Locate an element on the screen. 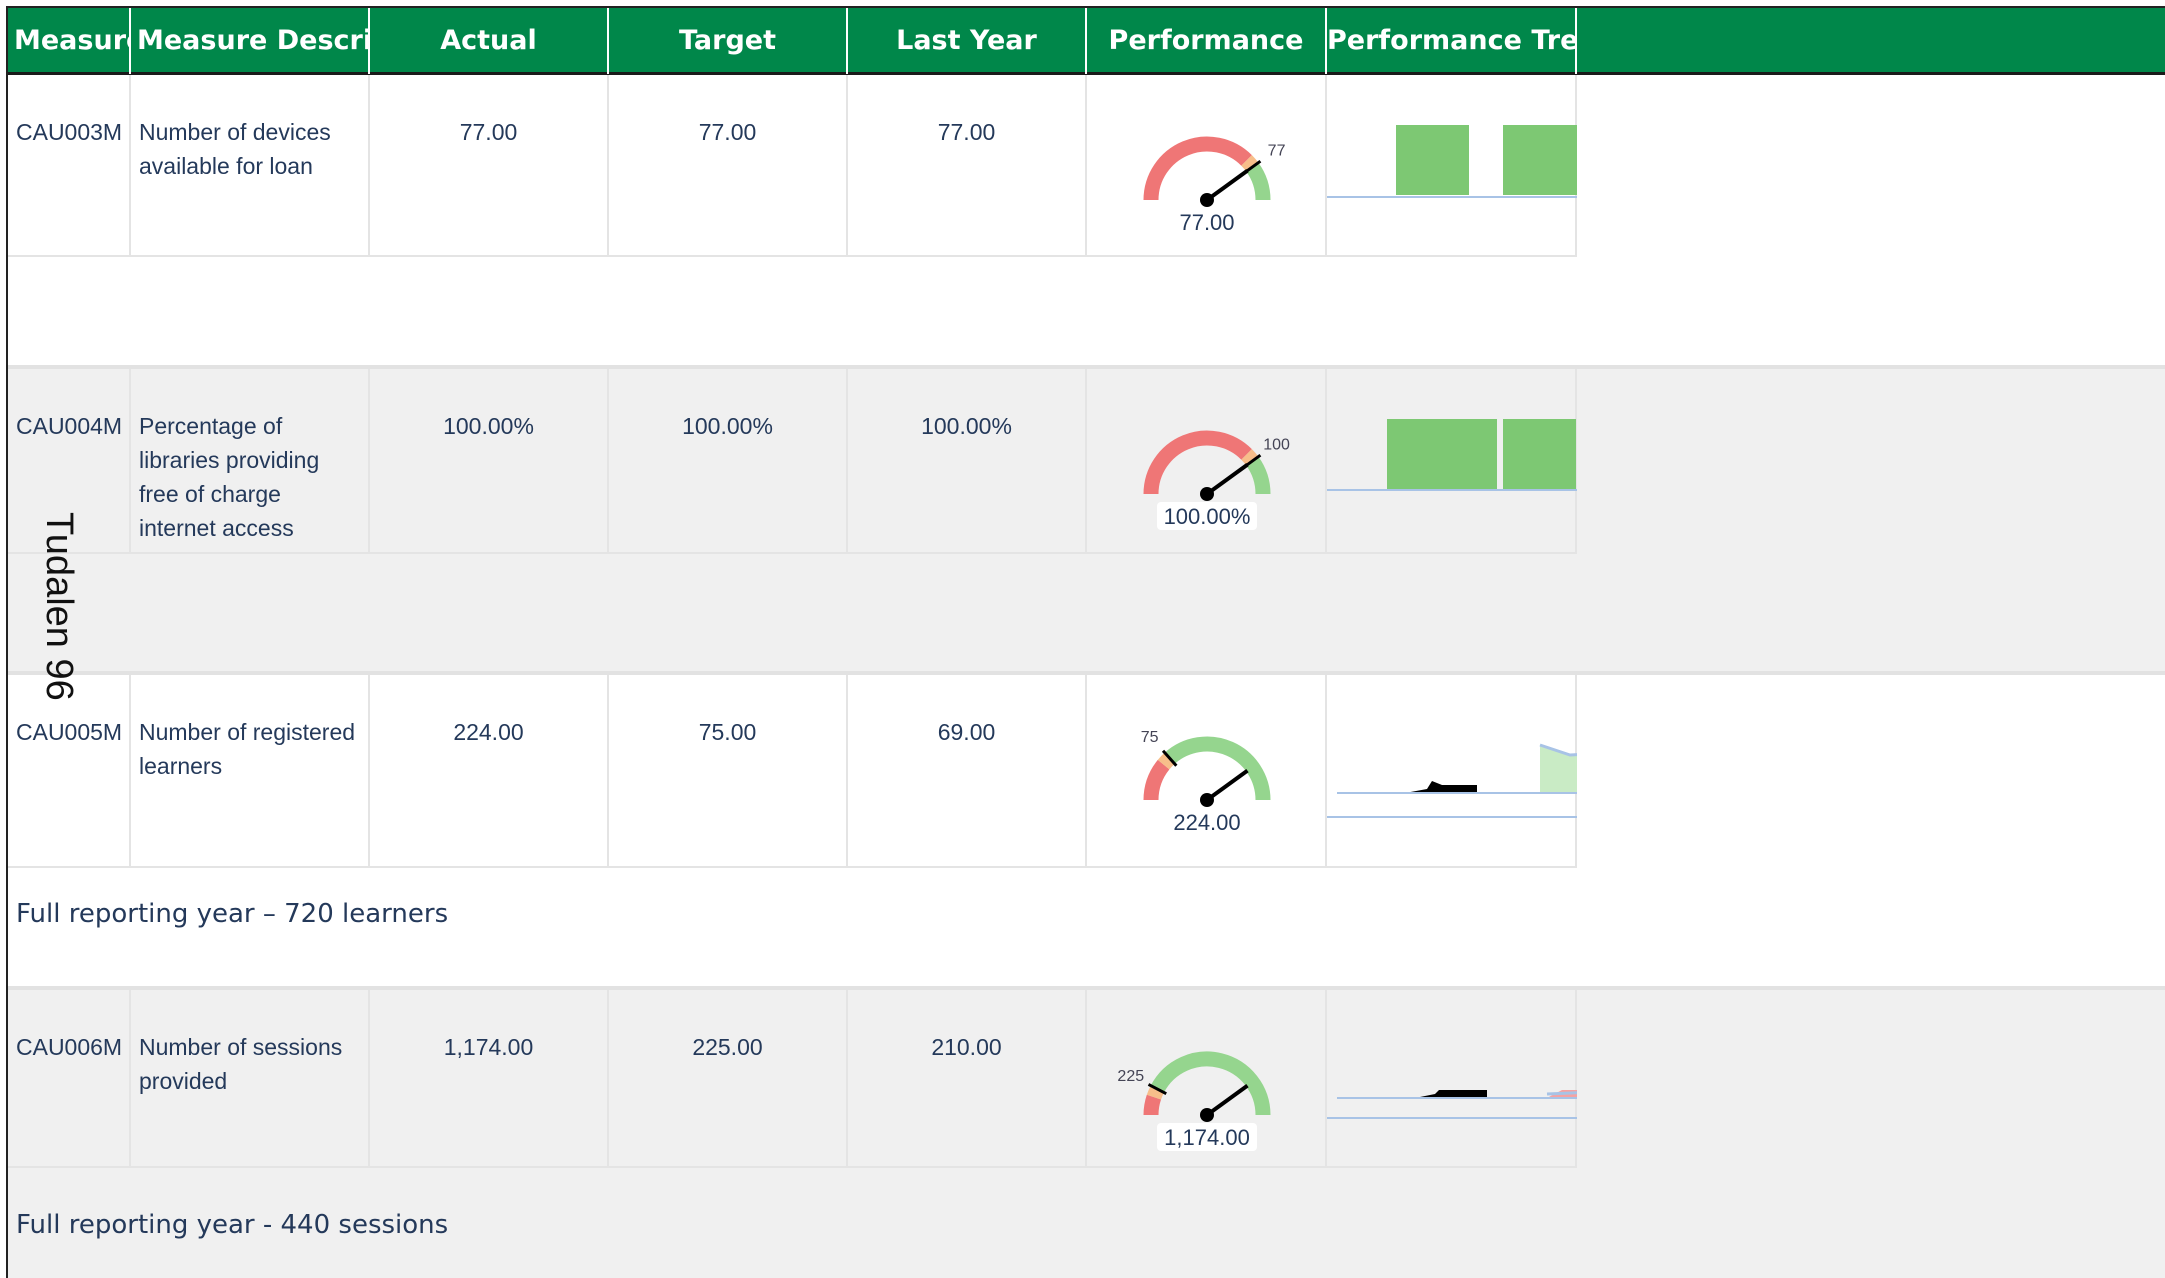 The height and width of the screenshot is (1278, 2165). last-year-value: 100.00% is located at coordinates (967, 461).